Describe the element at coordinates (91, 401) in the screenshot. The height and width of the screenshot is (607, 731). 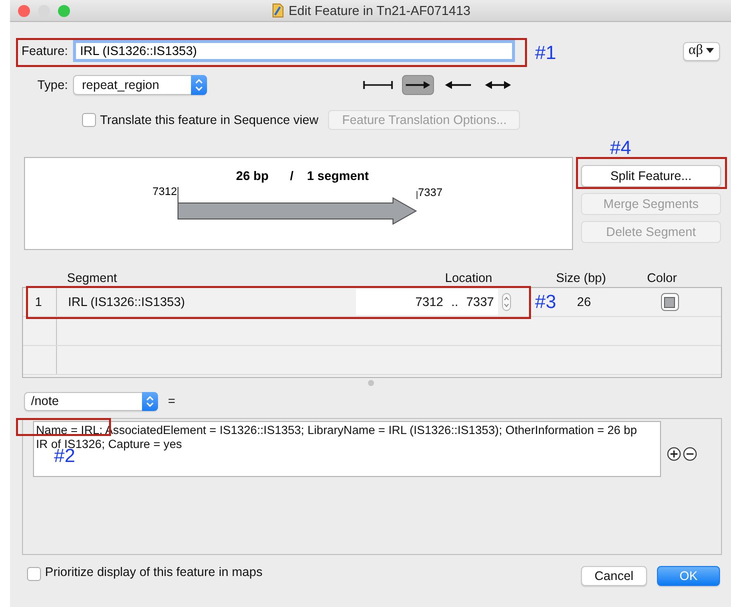
I see `qualifier-select: /note` at that location.